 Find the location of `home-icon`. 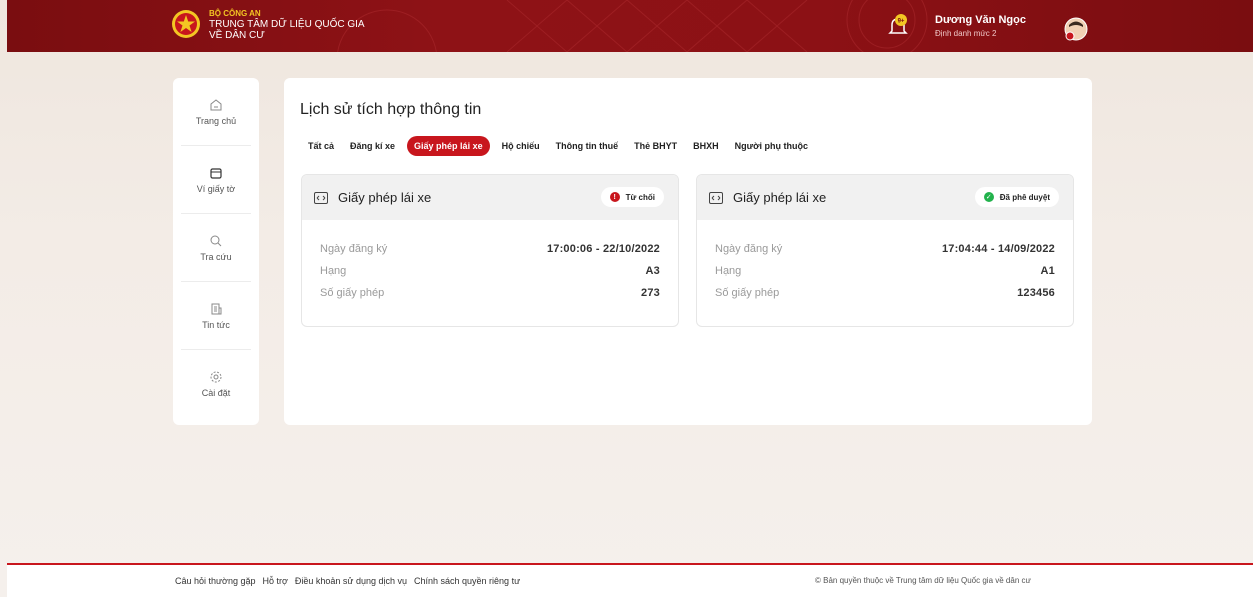

home-icon is located at coordinates (216, 104).